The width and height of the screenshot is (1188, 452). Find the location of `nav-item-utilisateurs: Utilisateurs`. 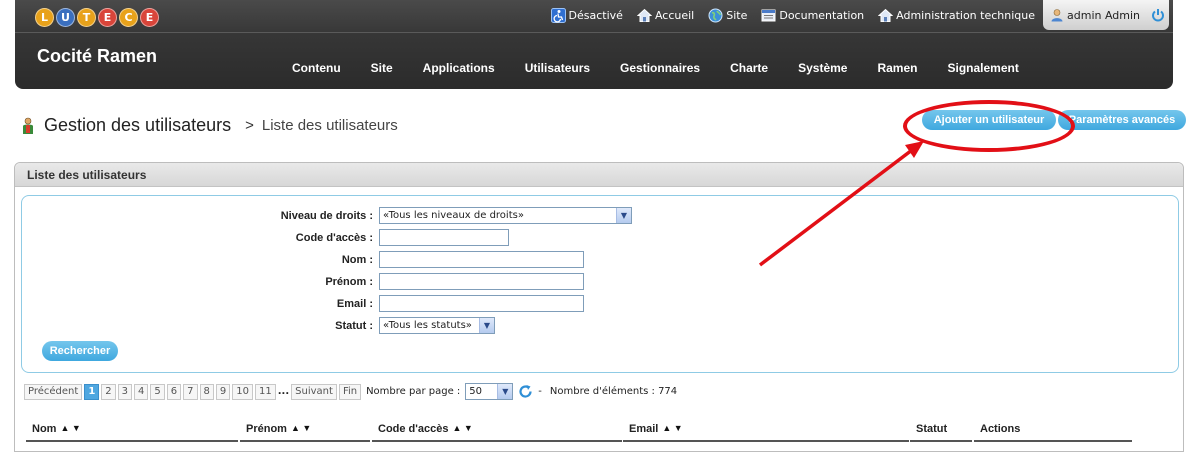

nav-item-utilisateurs: Utilisateurs is located at coordinates (557, 68).